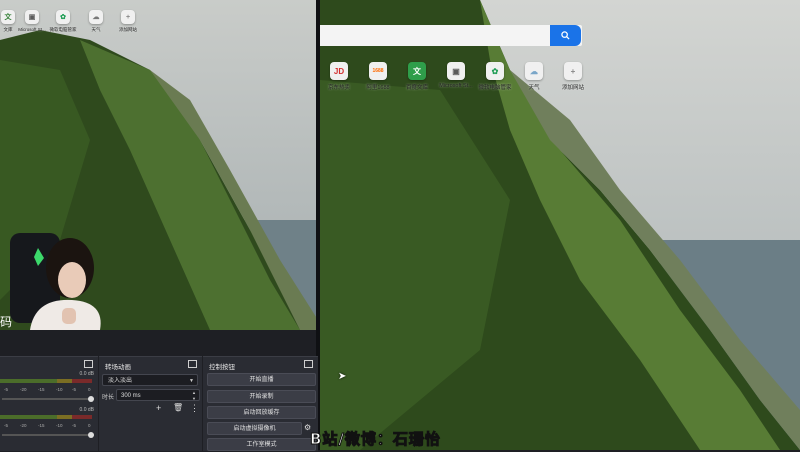 This screenshot has width=800, height=452. What do you see at coordinates (261, 412) in the screenshot?
I see `start-replay-buffer-button: 启动回放缓存` at bounding box center [261, 412].